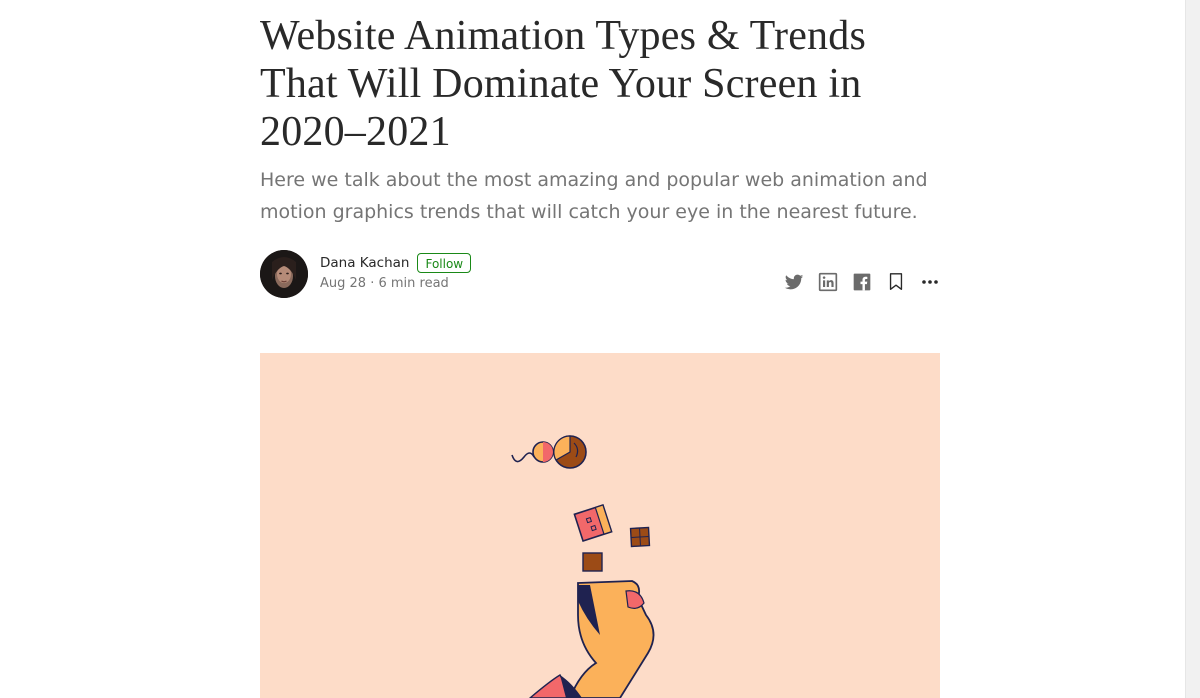 The width and height of the screenshot is (1200, 698). I want to click on bookmark-button, so click(896, 282).